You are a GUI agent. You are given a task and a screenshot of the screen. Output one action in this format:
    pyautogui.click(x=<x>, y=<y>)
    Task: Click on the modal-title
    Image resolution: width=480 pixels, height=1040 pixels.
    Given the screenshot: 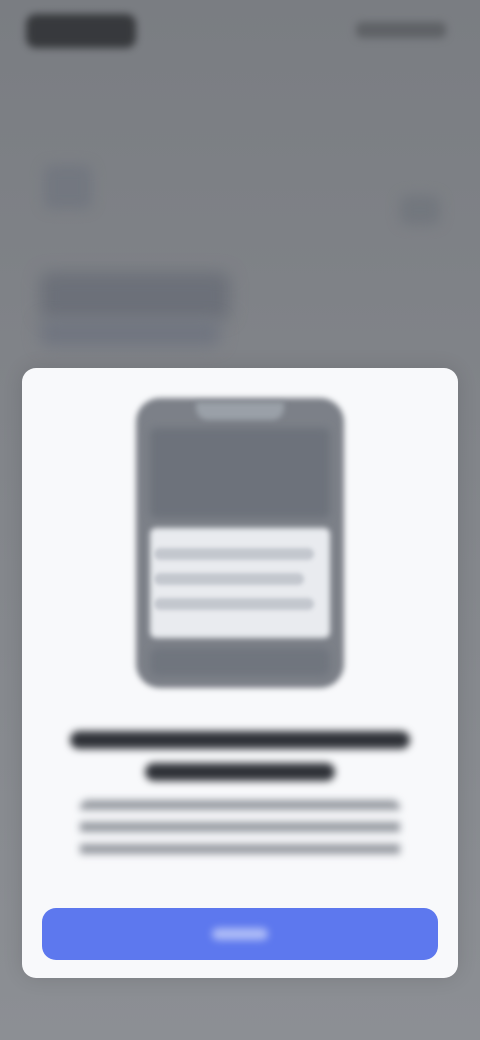 What is the action you would take?
    pyautogui.click(x=240, y=752)
    